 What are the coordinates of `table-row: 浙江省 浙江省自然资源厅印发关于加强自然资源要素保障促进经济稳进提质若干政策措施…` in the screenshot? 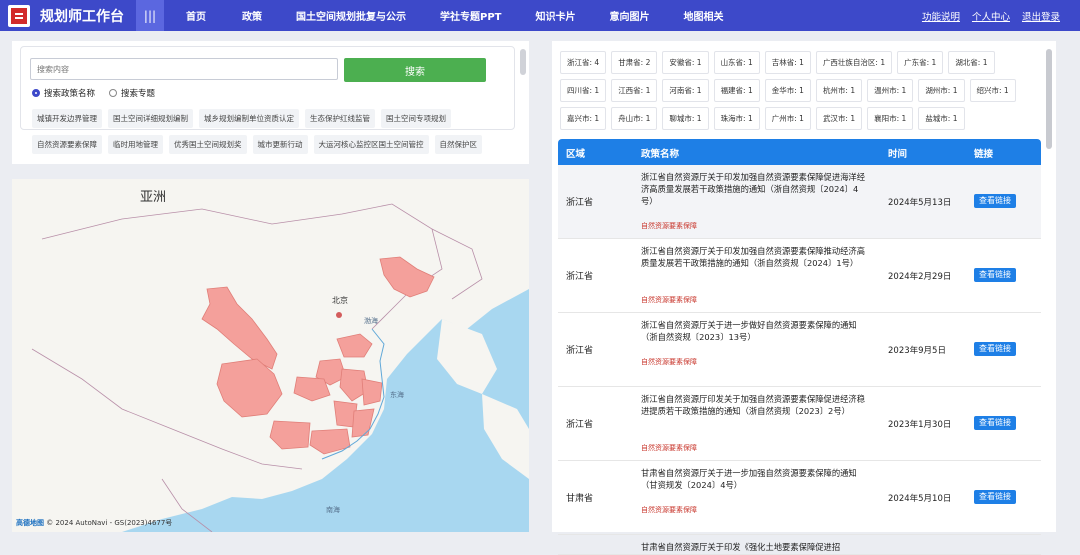 It's located at (799, 424).